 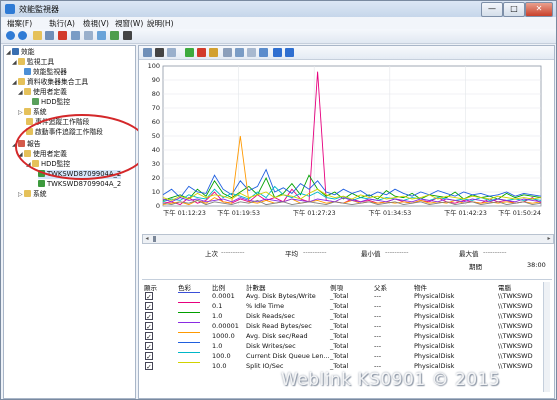 What do you see at coordinates (492, 9) in the screenshot?
I see `minimize-button: —` at bounding box center [492, 9].